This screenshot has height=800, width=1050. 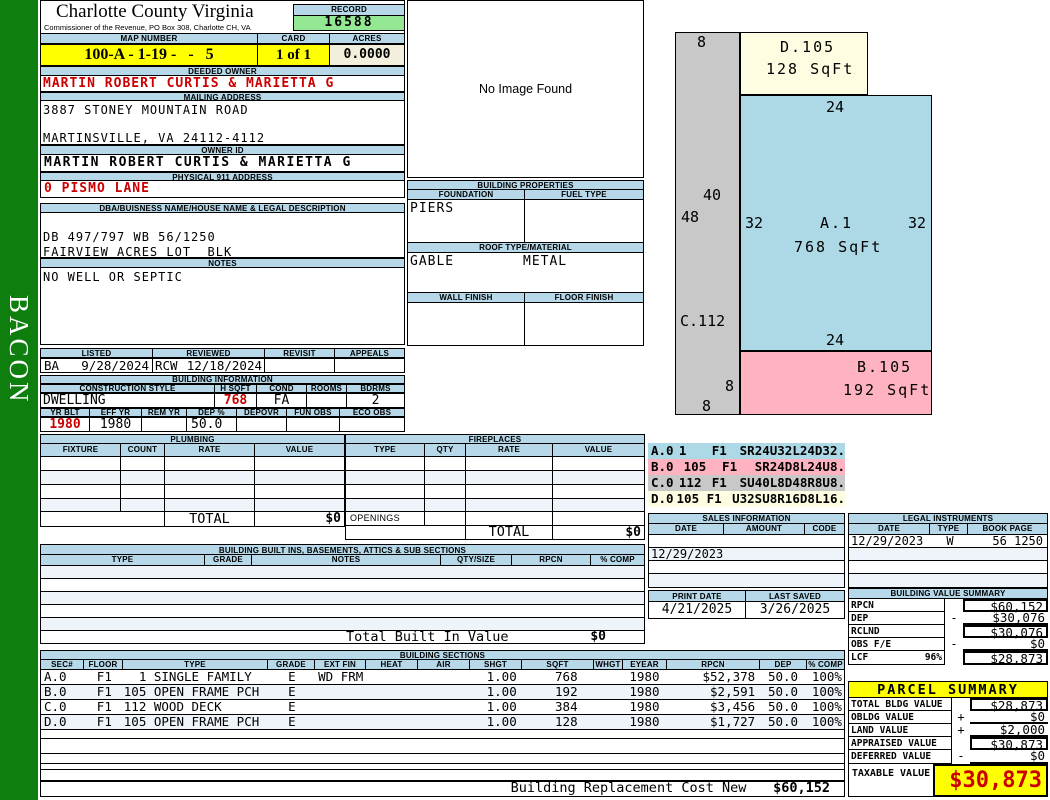 What do you see at coordinates (733, 706) in the screenshot?
I see `bs-rpcn: $3,456` at bounding box center [733, 706].